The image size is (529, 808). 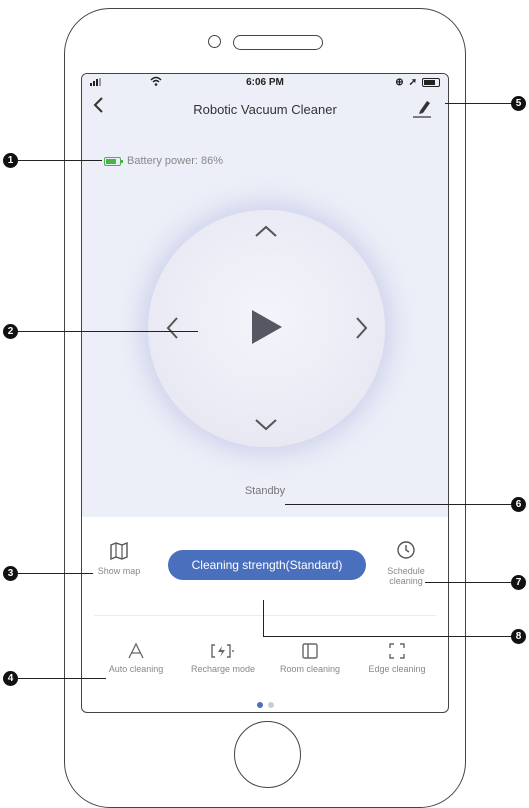 I want to click on speaker-grille, so click(x=278, y=42).